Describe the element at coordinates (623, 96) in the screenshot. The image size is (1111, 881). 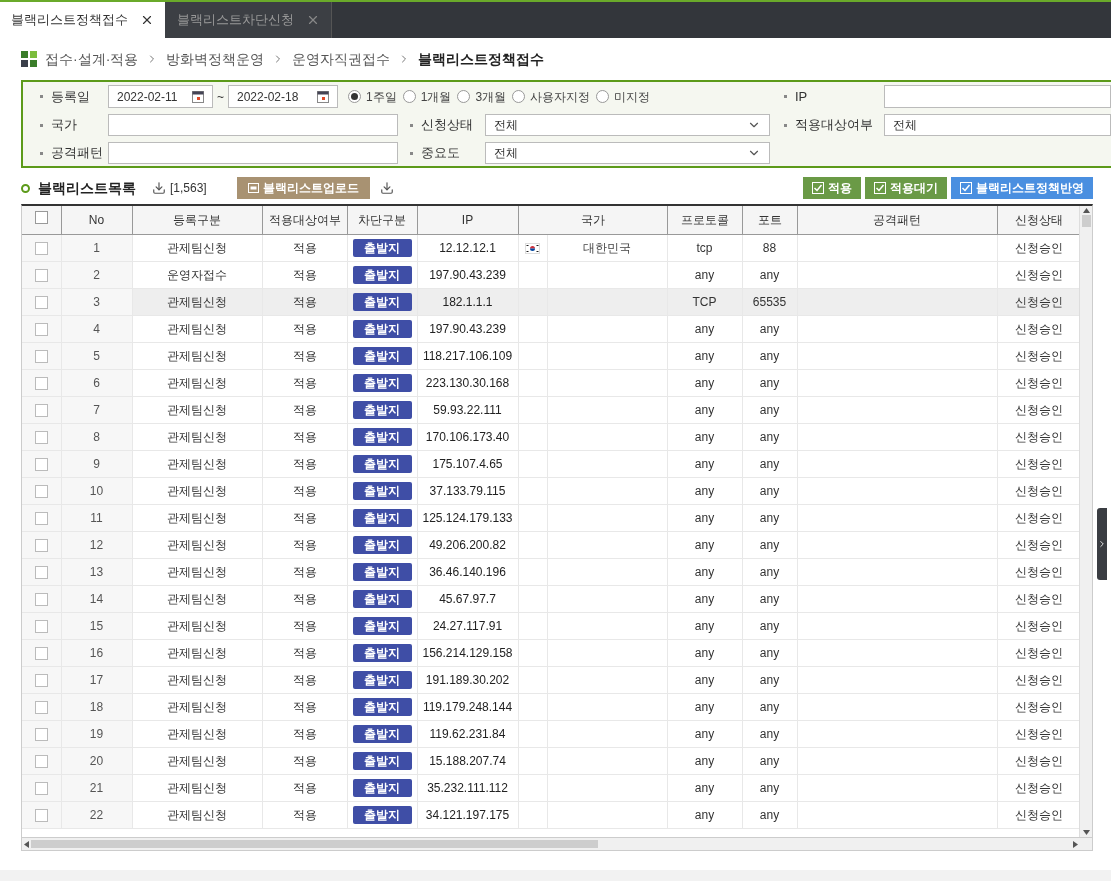
I see `period-radio: 미지정` at that location.